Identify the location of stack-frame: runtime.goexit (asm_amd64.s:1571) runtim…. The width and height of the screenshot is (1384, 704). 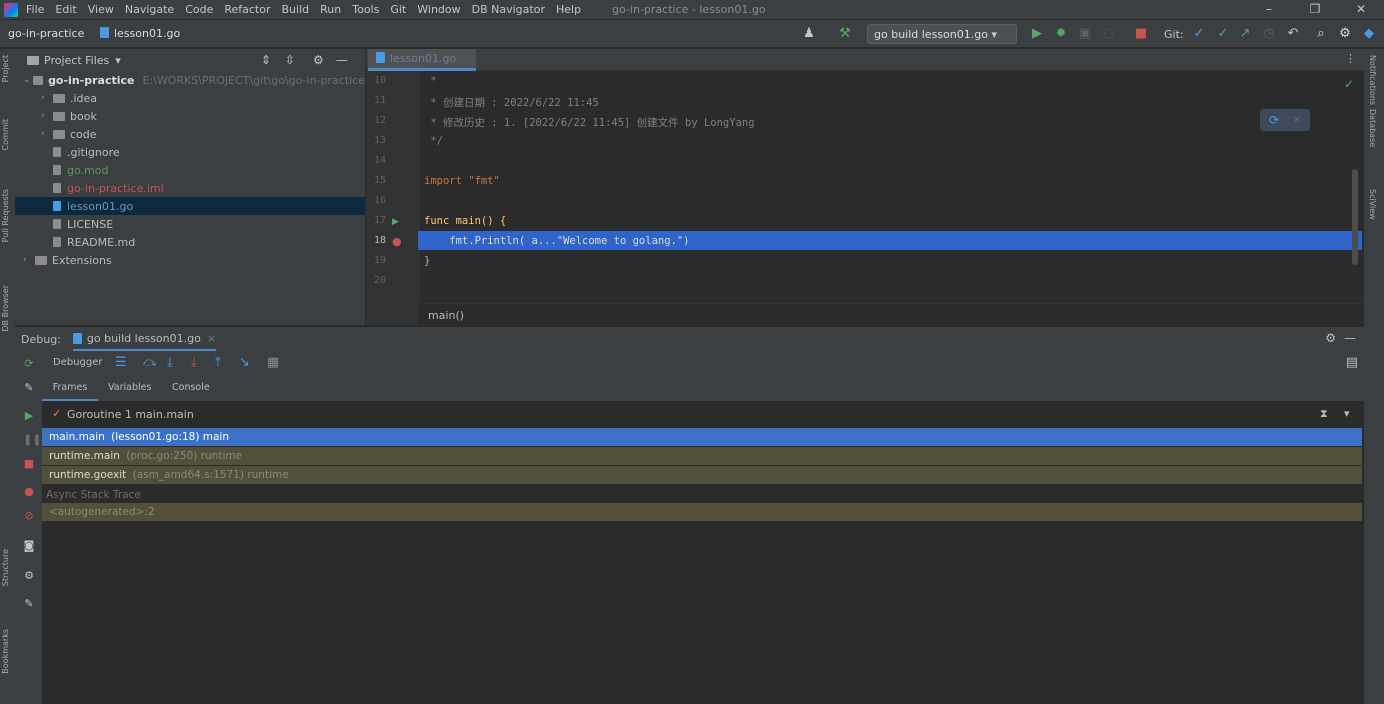
(702, 475).